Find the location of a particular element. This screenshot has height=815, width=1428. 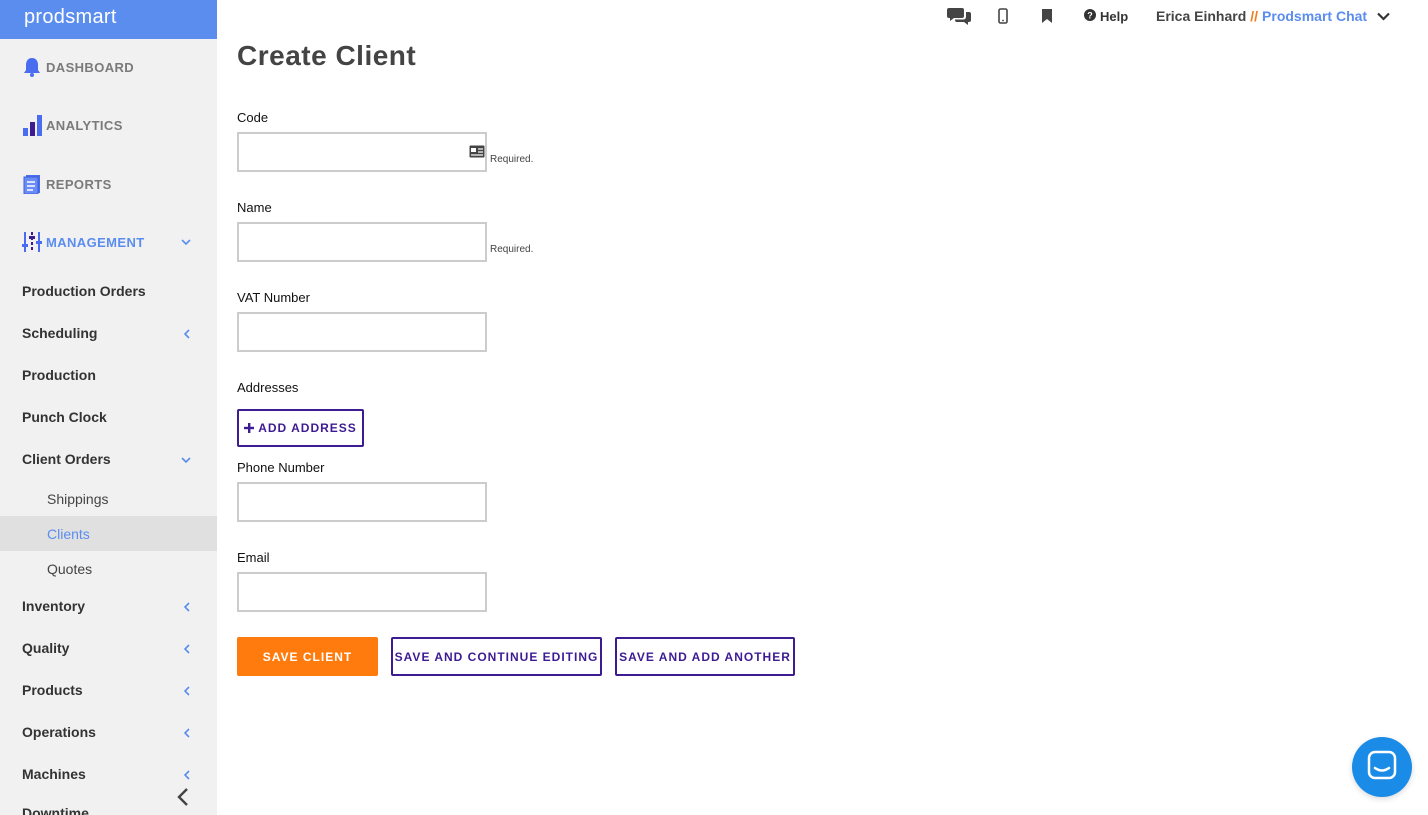

sidebar-item-machines: Machines is located at coordinates (54, 774).